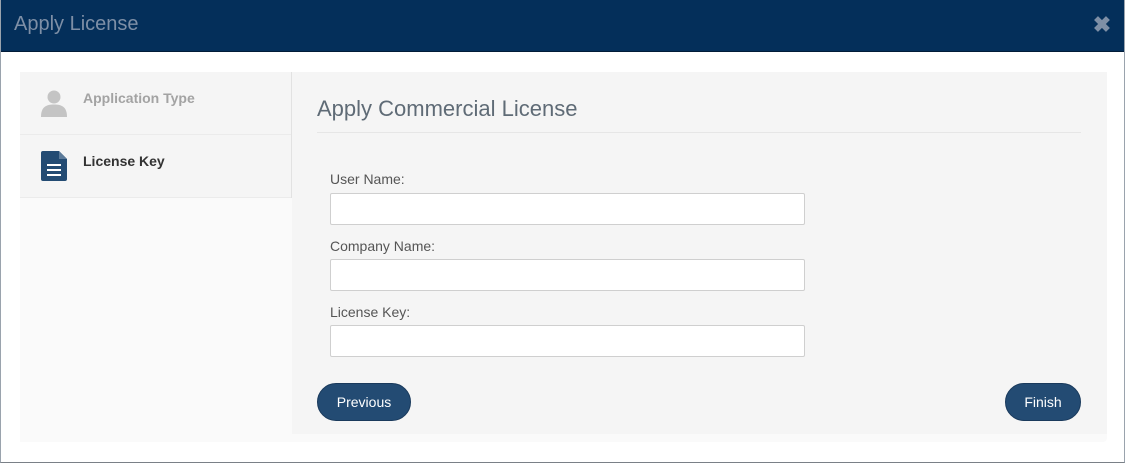 The image size is (1125, 463). I want to click on previous-button: Previous, so click(364, 402).